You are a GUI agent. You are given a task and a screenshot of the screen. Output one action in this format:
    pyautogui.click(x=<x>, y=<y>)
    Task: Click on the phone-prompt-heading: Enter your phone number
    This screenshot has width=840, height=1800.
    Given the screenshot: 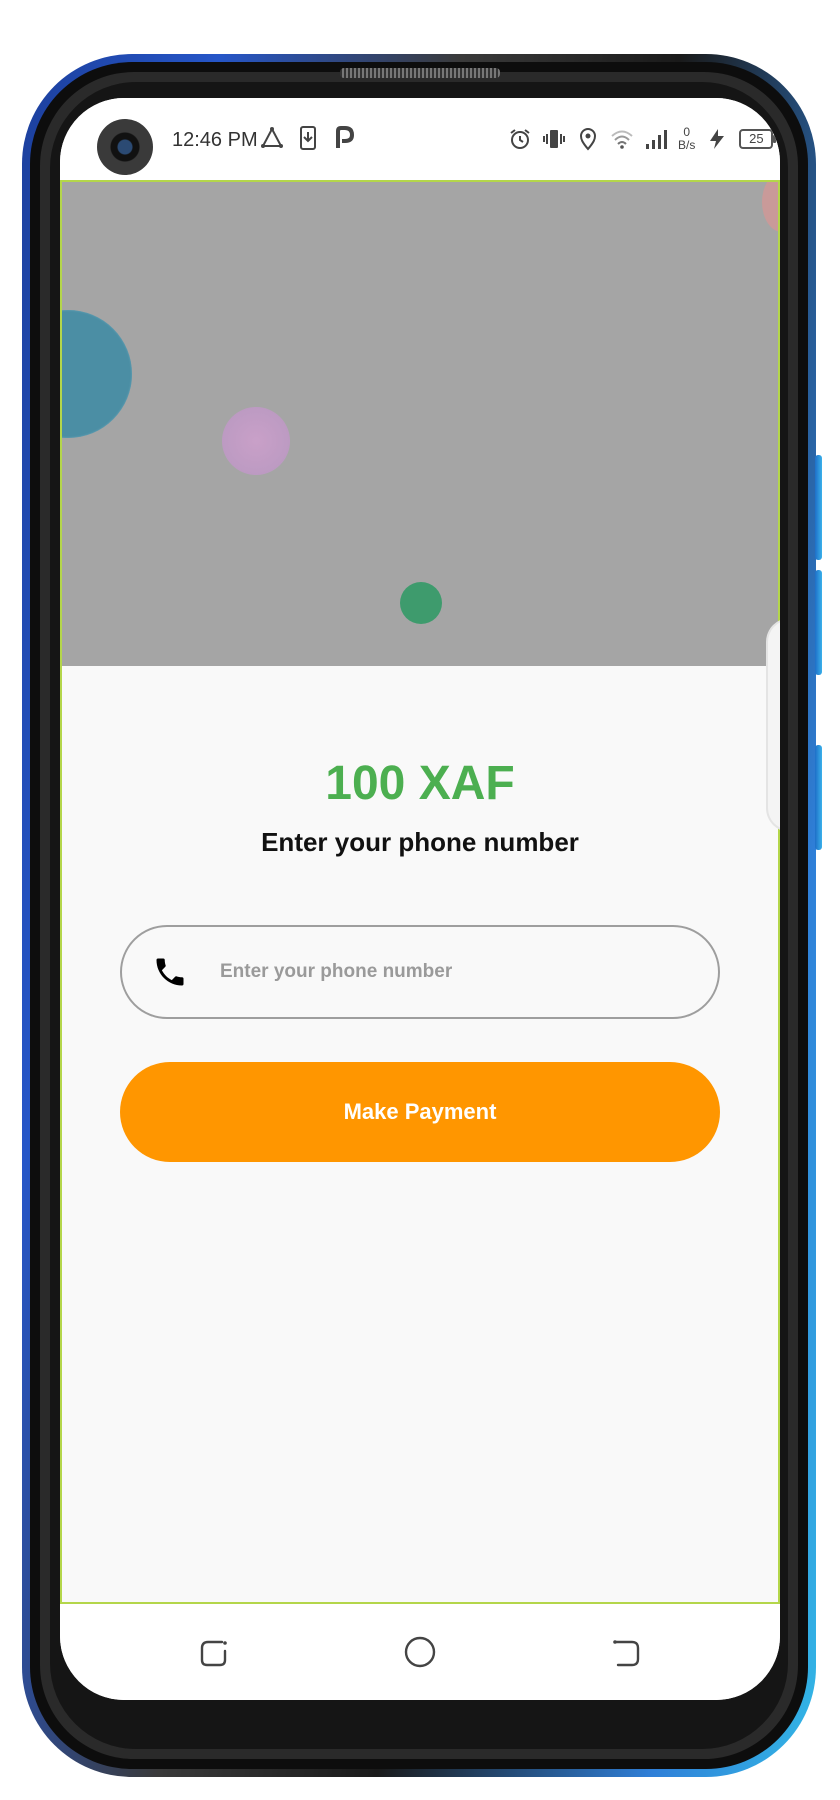 What is the action you would take?
    pyautogui.click(x=420, y=842)
    